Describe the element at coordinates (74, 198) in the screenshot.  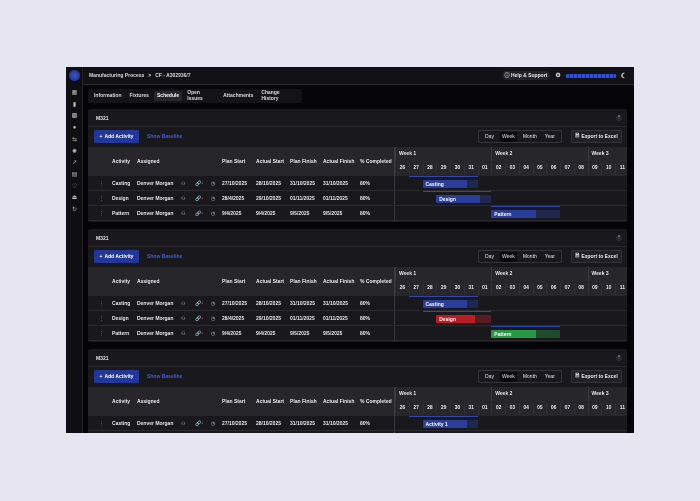
I see `upload-icon: ⏏` at that location.